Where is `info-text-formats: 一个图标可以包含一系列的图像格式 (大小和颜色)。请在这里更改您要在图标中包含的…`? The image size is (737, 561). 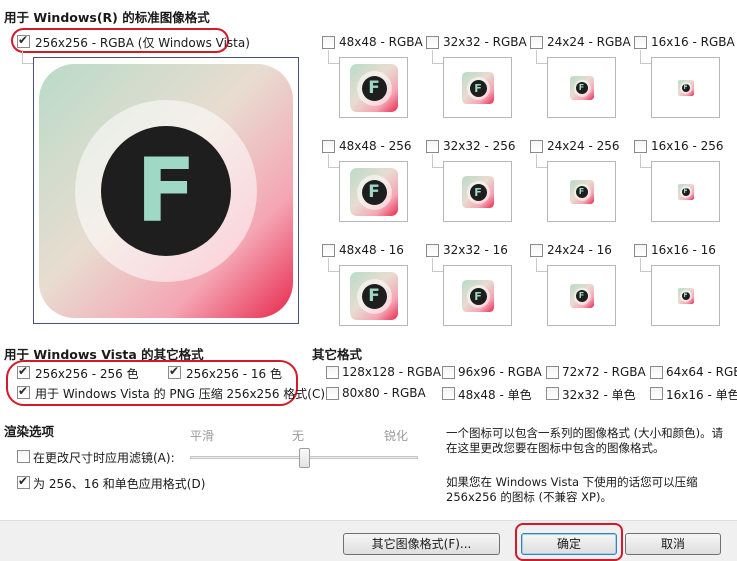
info-text-formats: 一个图标可以包含一系列的图像格式 (大小和颜色)。请在这里更改您要在图标中包含的… is located at coordinates (585, 440).